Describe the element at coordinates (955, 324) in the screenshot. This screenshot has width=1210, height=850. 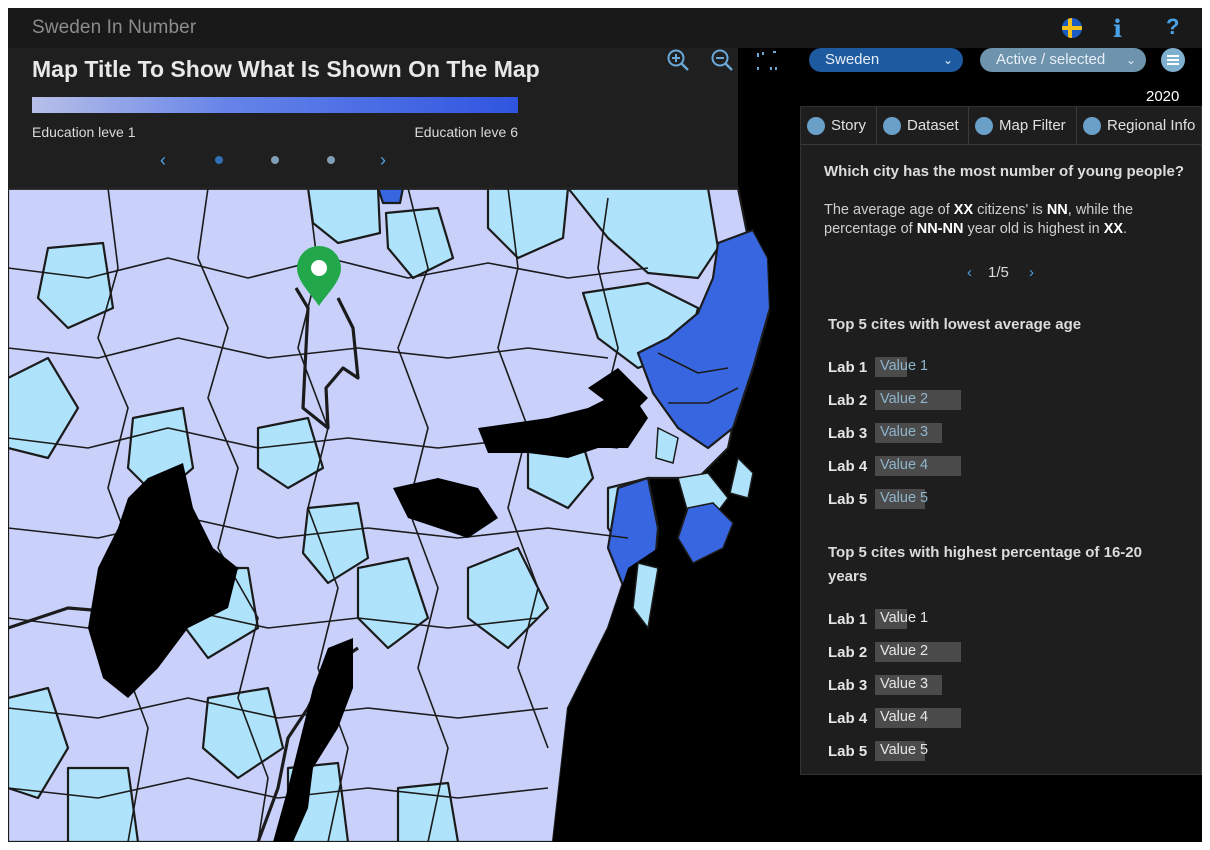
I see `section-title-lowest-age: Top 5 cites with lowest average age` at that location.